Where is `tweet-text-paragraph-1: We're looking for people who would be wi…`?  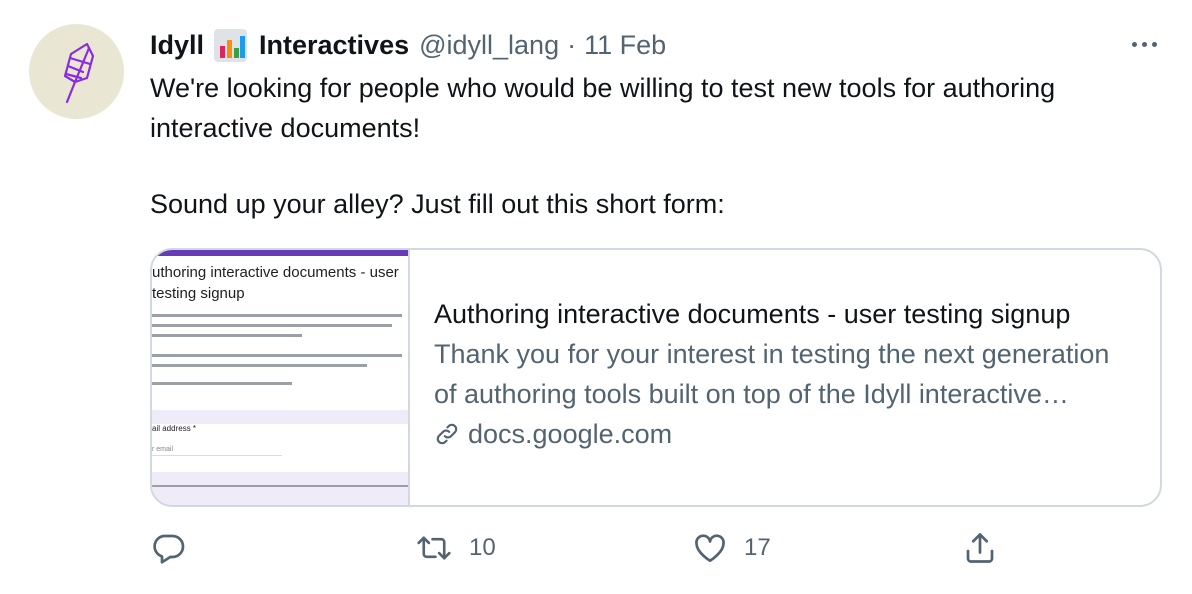
tweet-text-paragraph-1: We're looking for people who would be wi… is located at coordinates (603, 108).